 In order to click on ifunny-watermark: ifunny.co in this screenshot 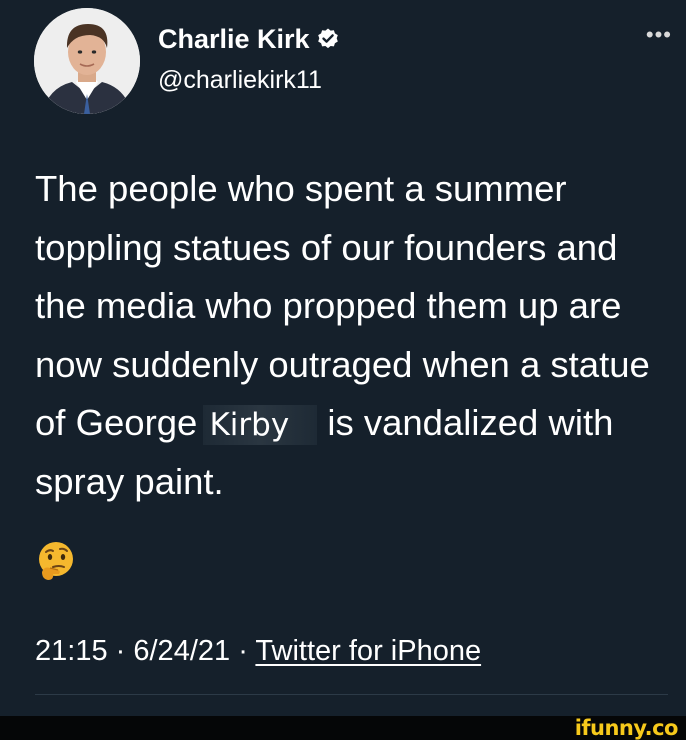, I will do `click(626, 728)`.